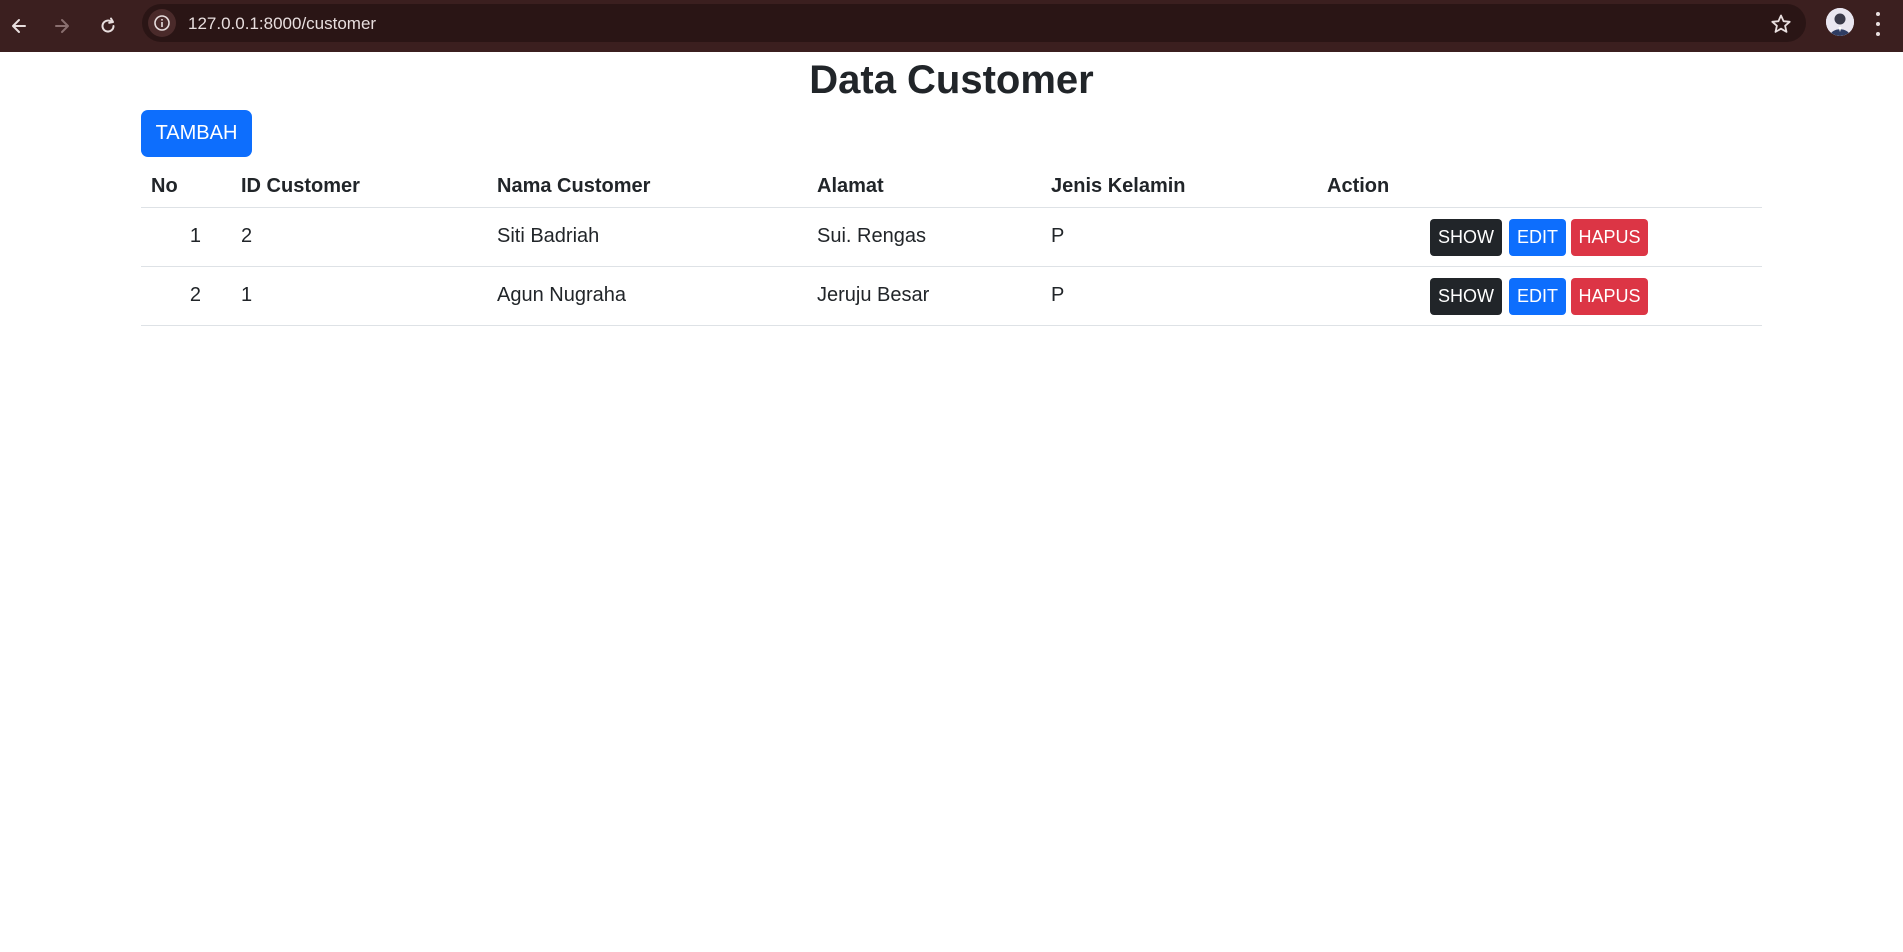 The image size is (1903, 952). What do you see at coordinates (1781, 24) in the screenshot?
I see `star-icon` at bounding box center [1781, 24].